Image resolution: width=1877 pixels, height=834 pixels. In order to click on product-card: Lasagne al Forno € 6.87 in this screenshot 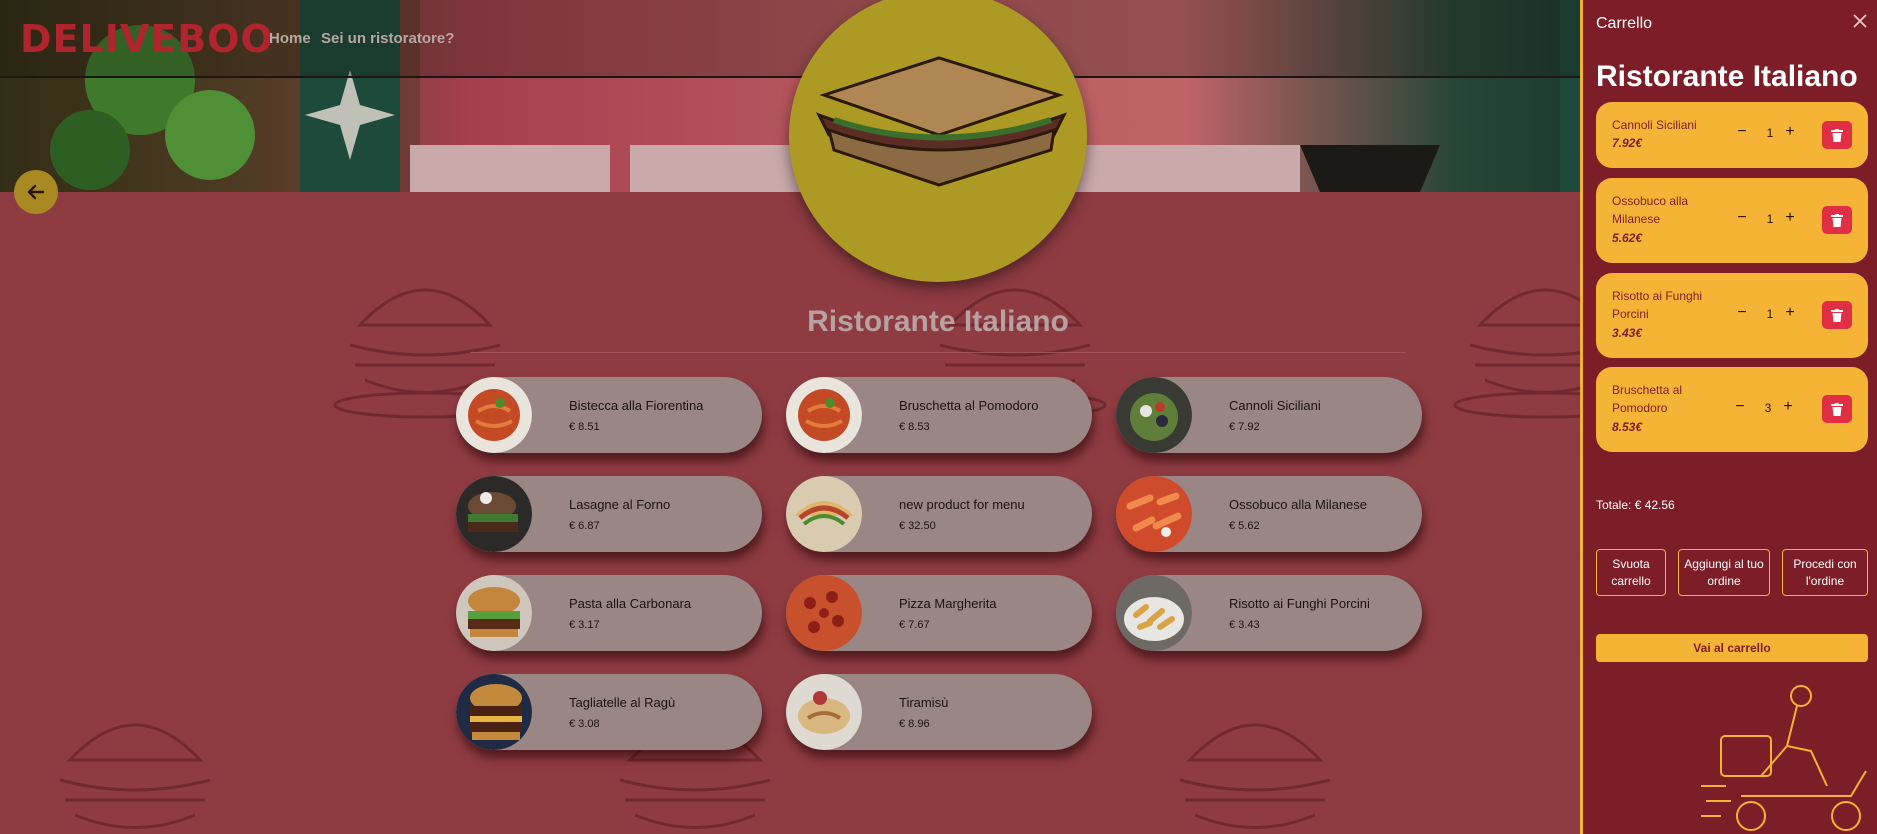, I will do `click(609, 514)`.